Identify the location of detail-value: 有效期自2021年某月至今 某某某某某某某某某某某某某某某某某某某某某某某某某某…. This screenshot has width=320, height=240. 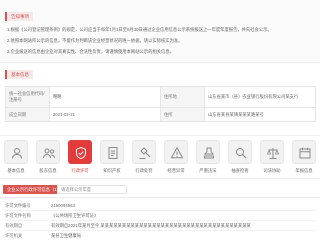
(151, 225).